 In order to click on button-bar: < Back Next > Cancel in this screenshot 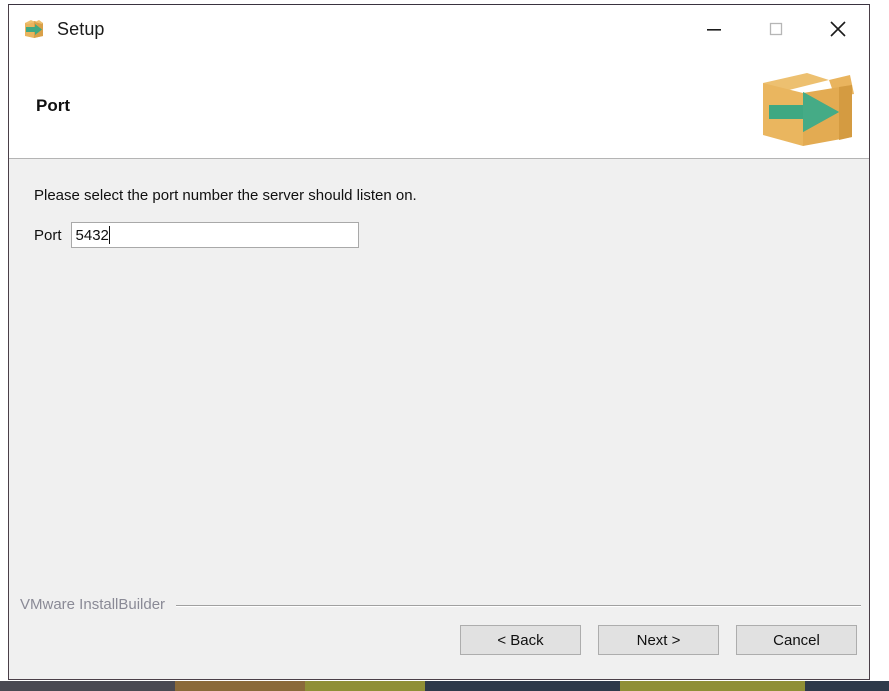, I will do `click(658, 640)`.